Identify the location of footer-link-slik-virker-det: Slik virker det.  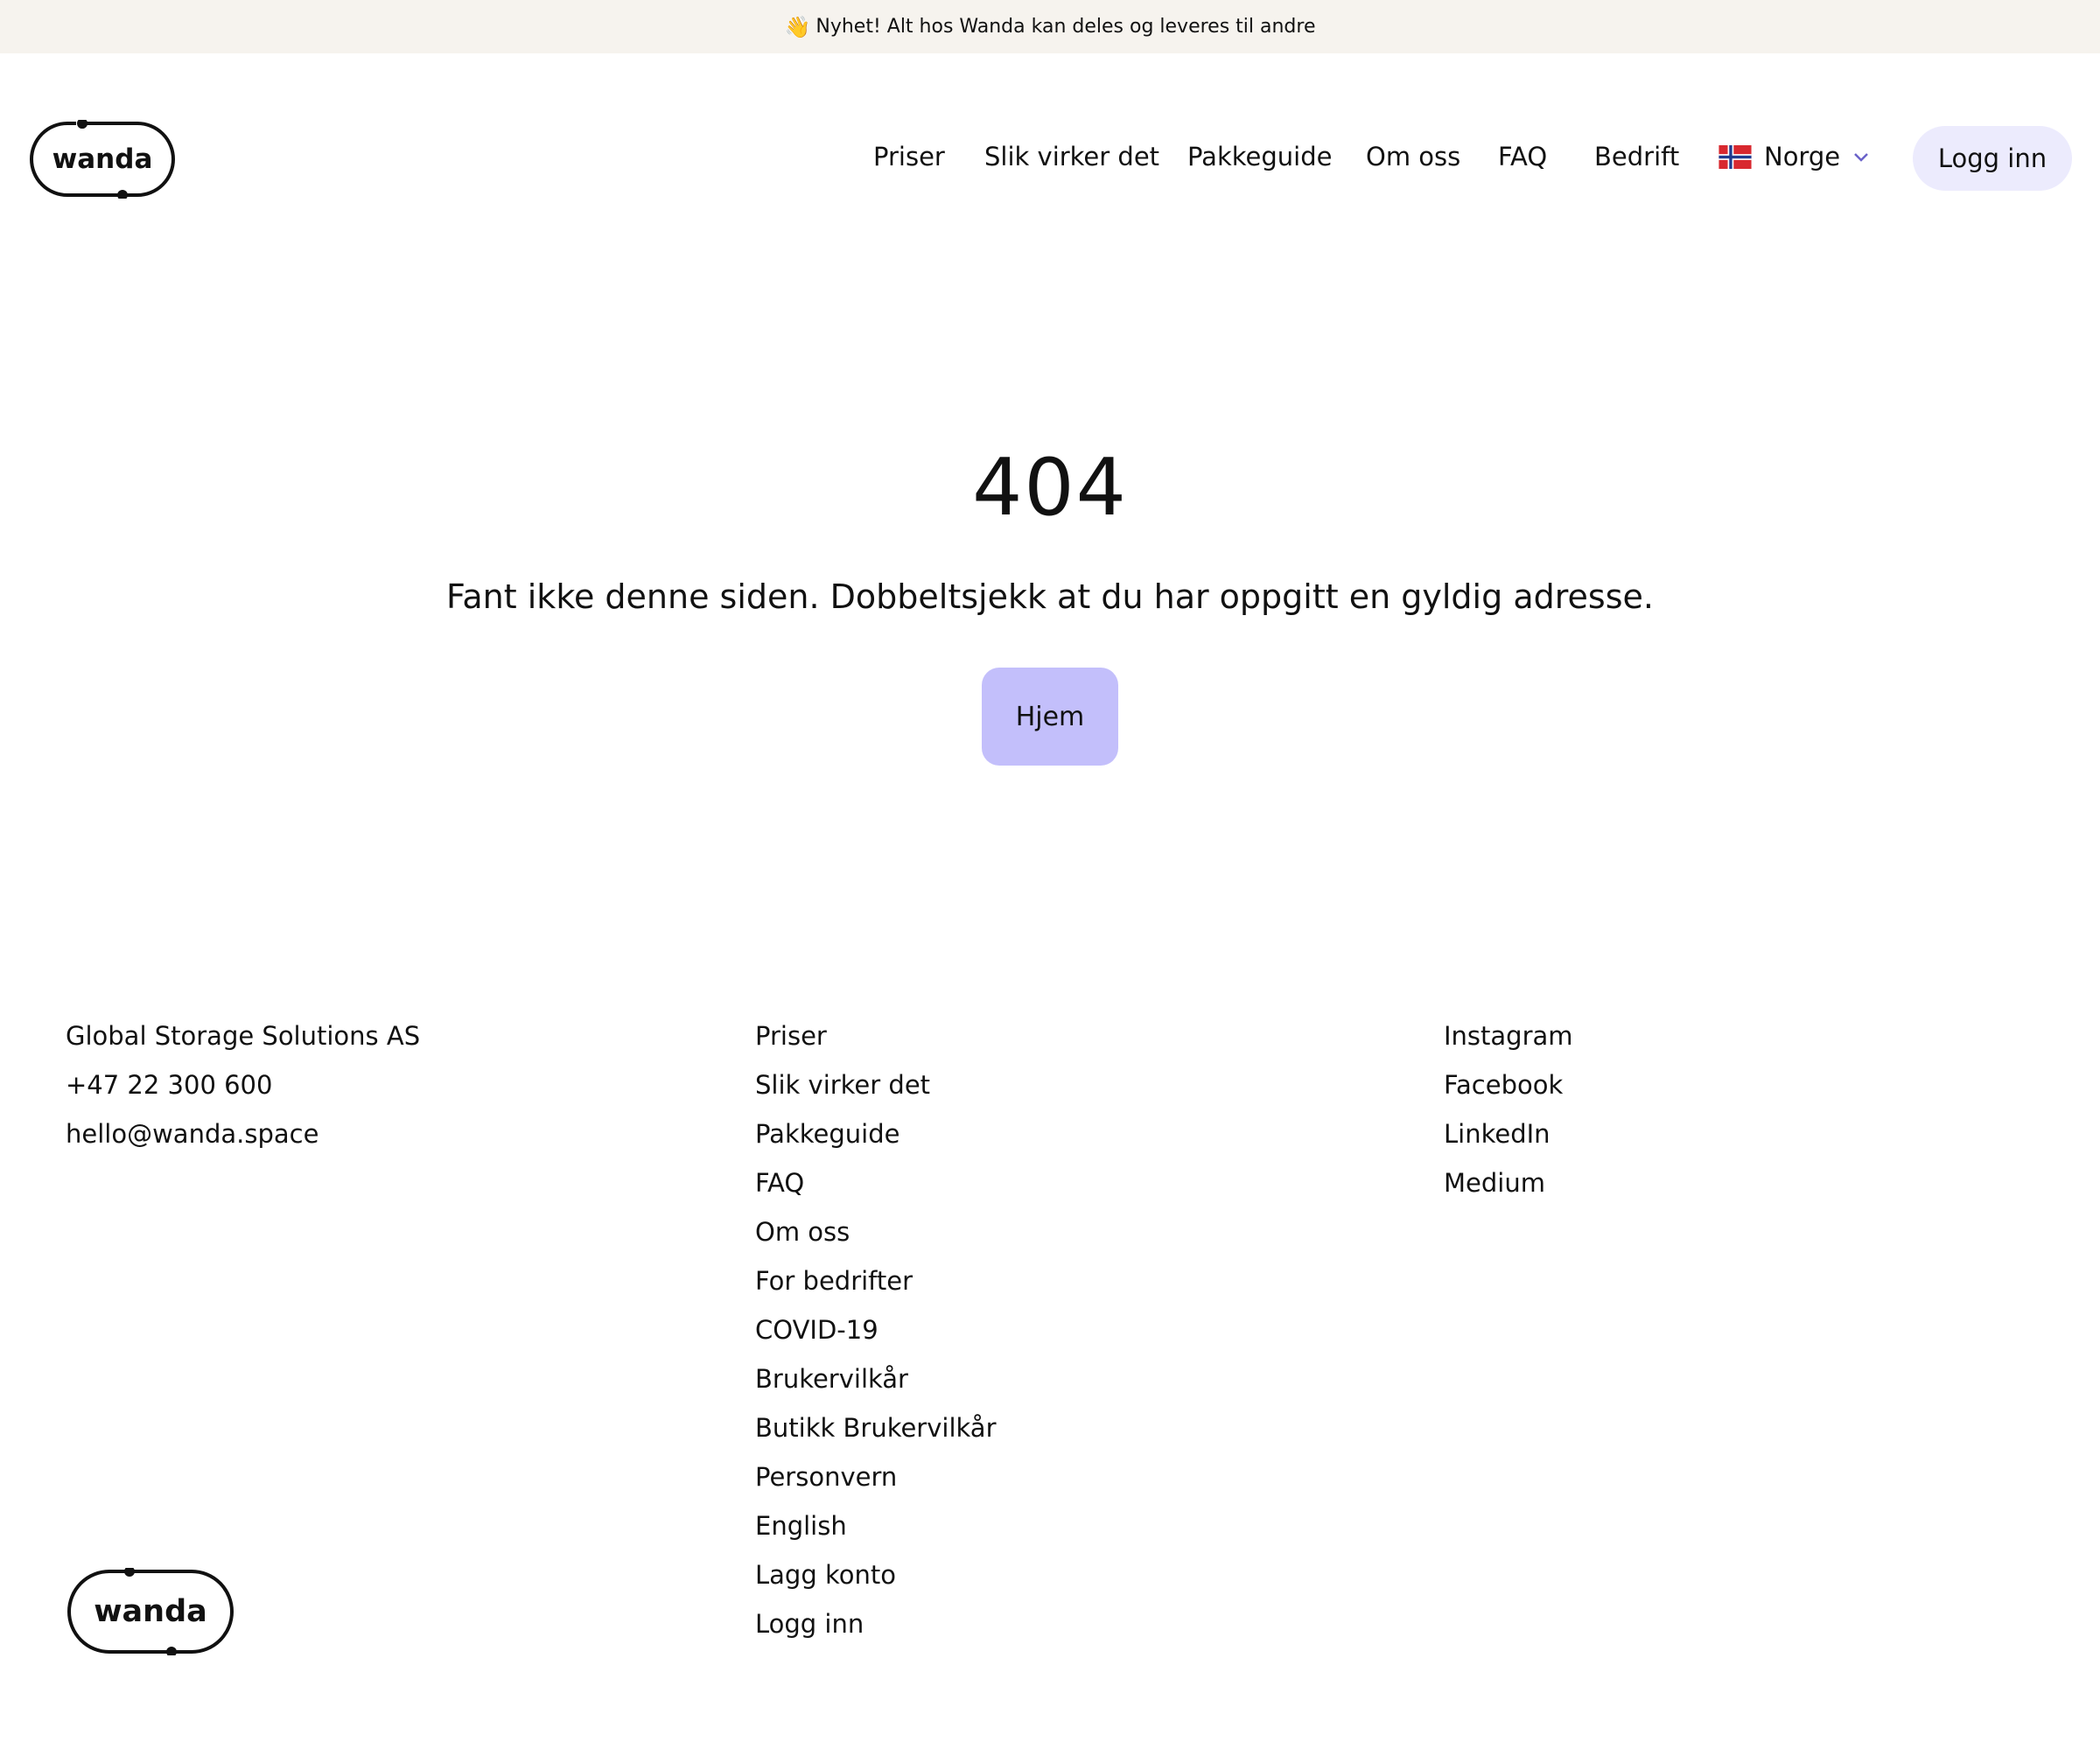
(876, 1091).